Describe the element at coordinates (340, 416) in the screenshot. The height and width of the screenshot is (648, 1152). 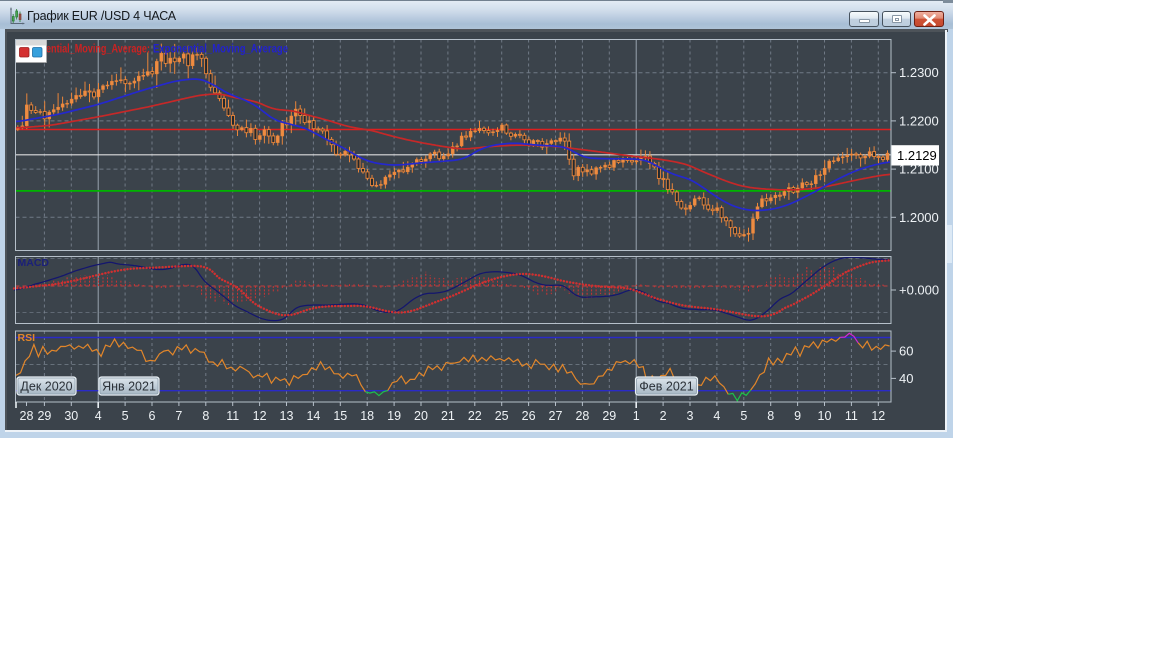
I see `svg-text: 15` at that location.